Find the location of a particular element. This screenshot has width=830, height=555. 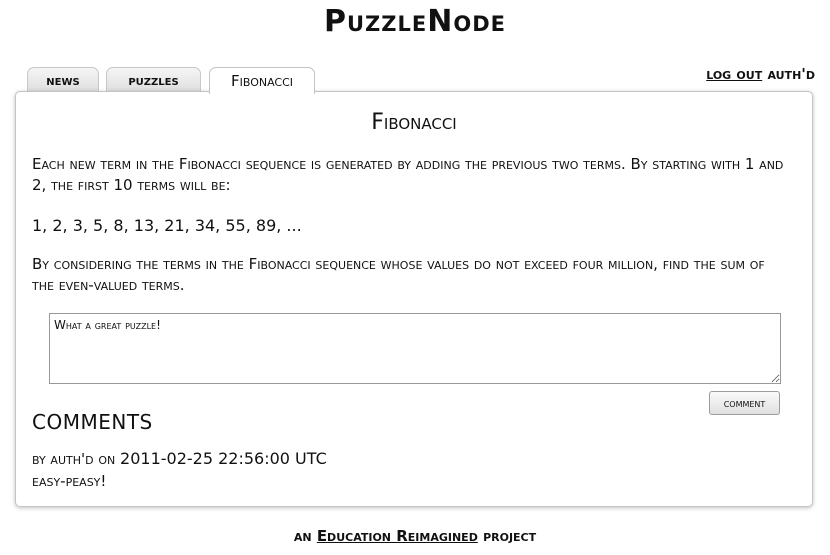

education-reimagined-link: Education Reimagined is located at coordinates (397, 536).